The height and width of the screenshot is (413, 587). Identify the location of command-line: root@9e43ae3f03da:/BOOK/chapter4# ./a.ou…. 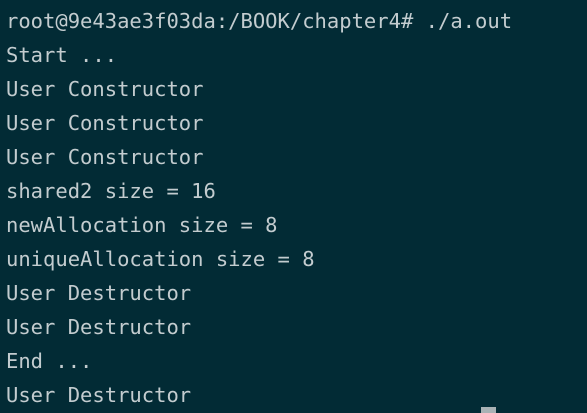
(296, 21).